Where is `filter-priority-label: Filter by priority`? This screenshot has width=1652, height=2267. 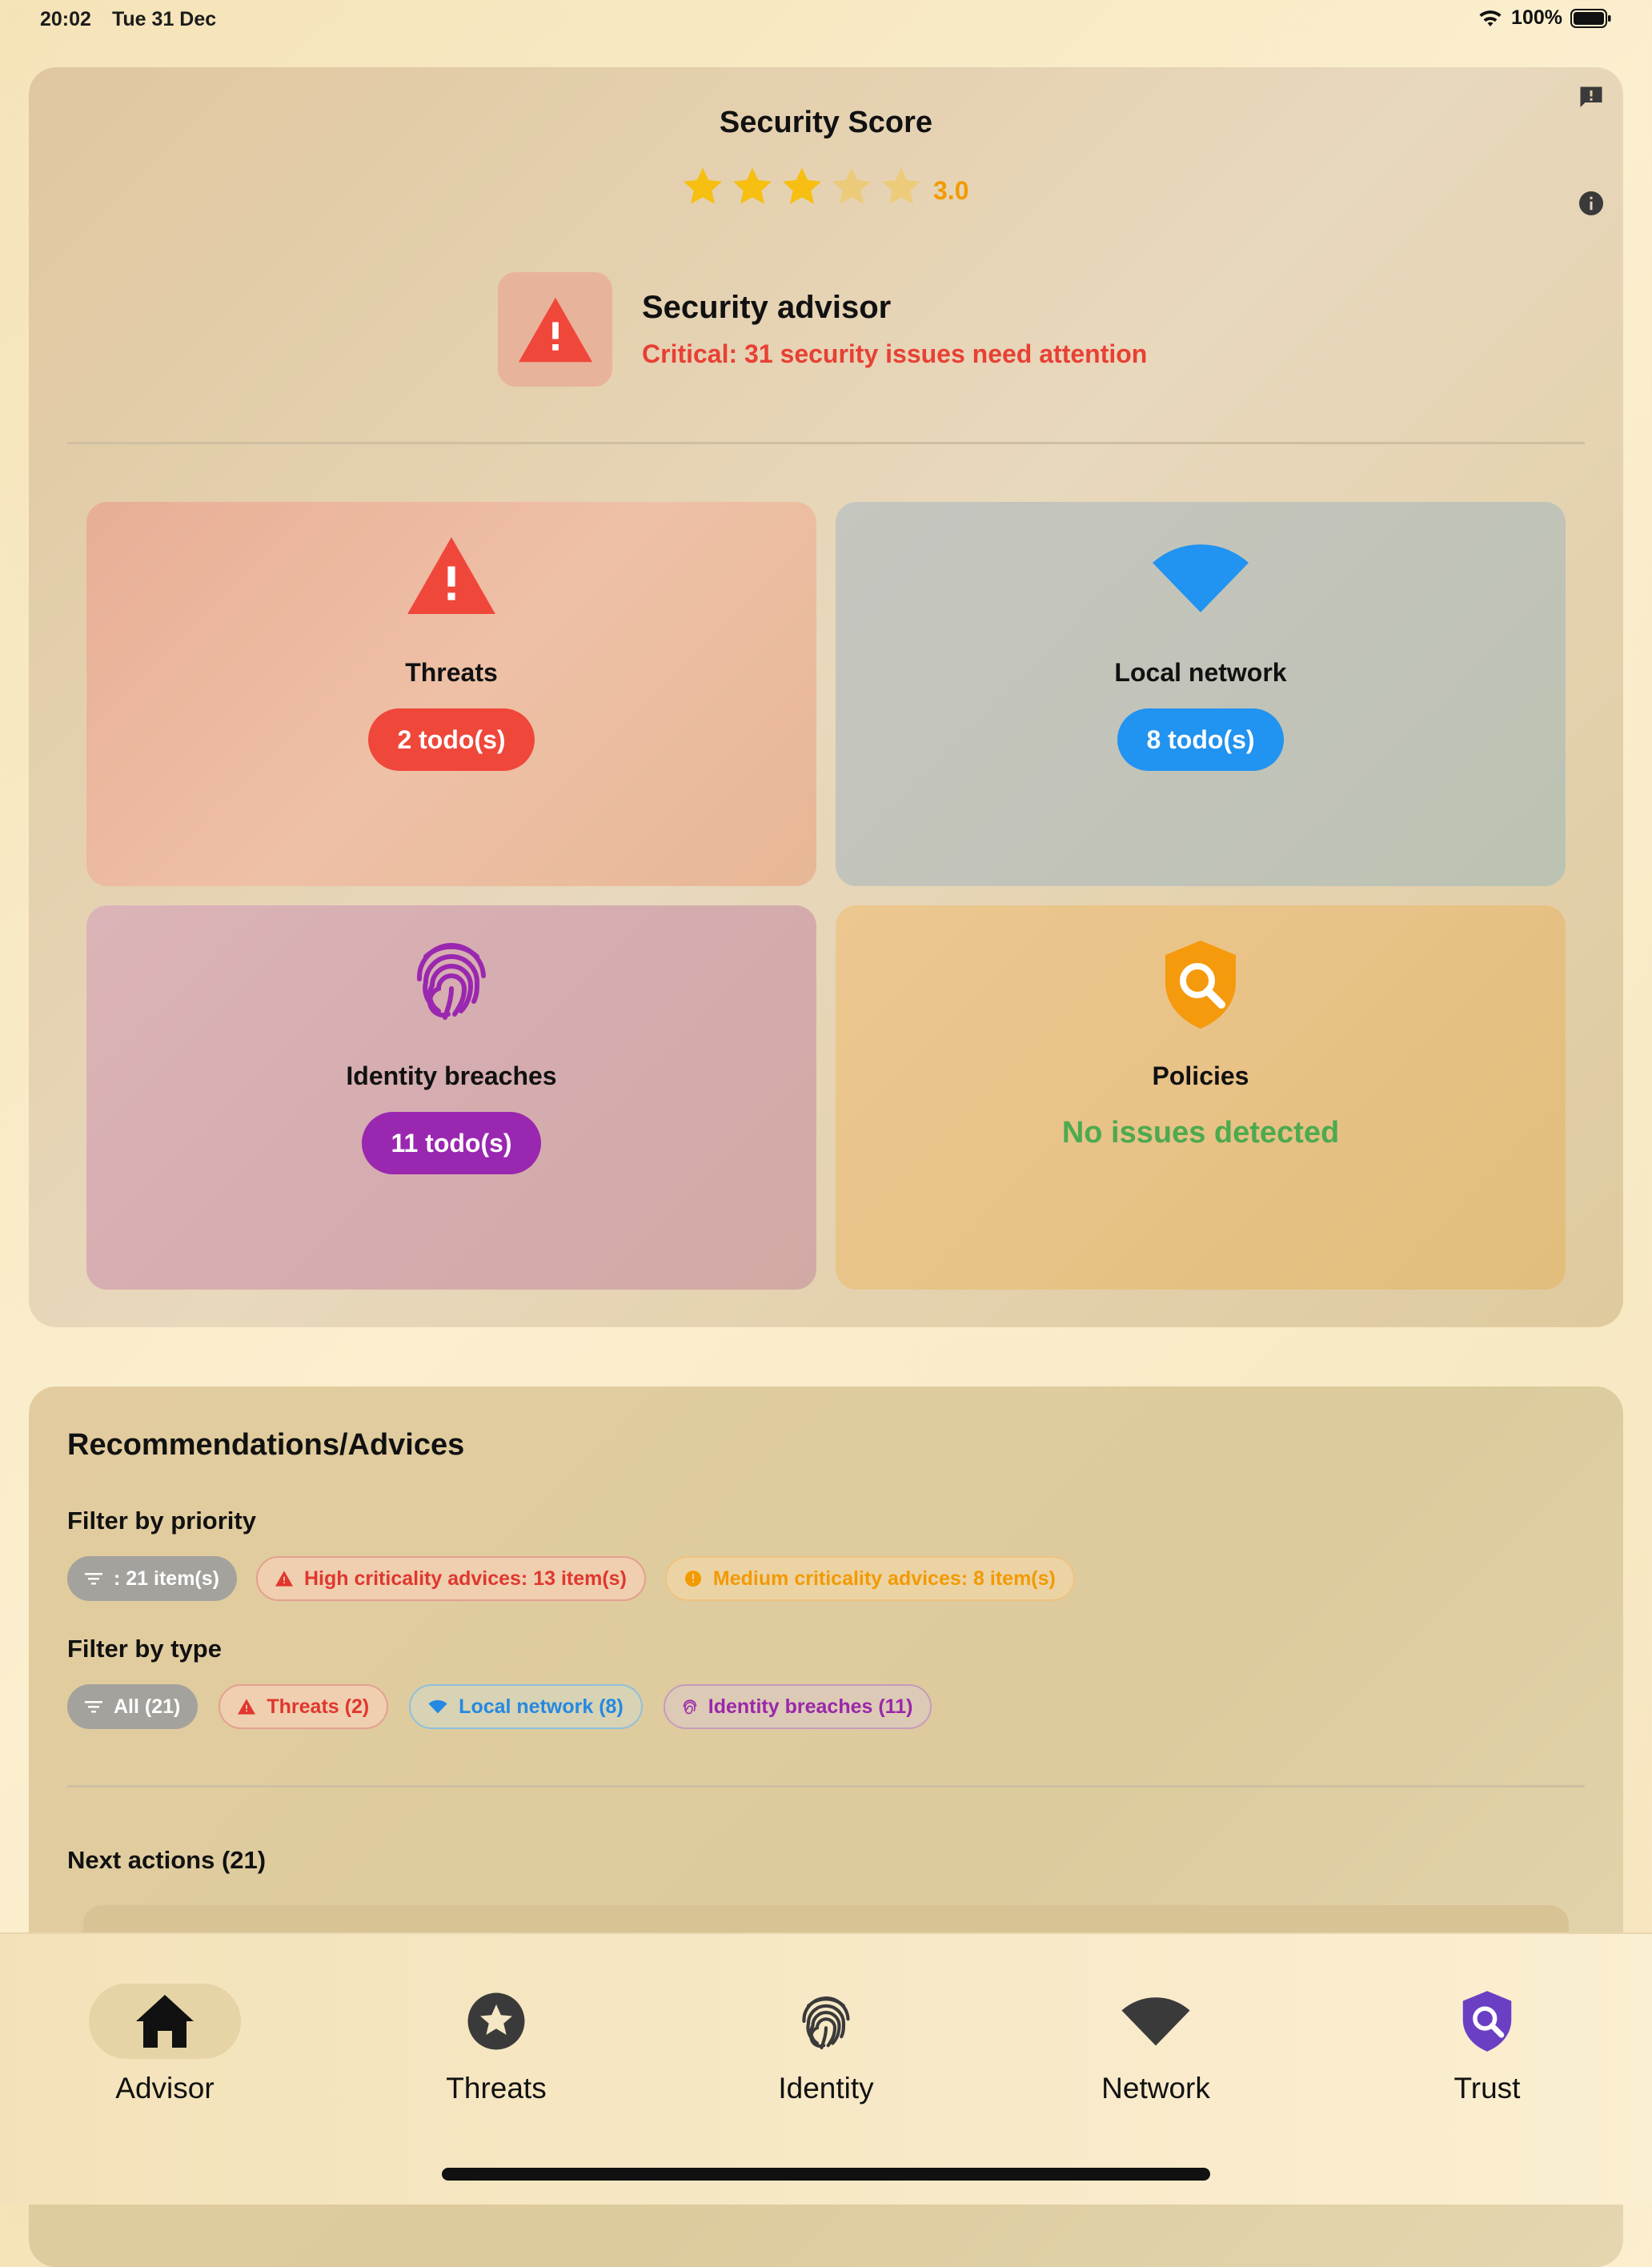 filter-priority-label: Filter by priority is located at coordinates (161, 1521).